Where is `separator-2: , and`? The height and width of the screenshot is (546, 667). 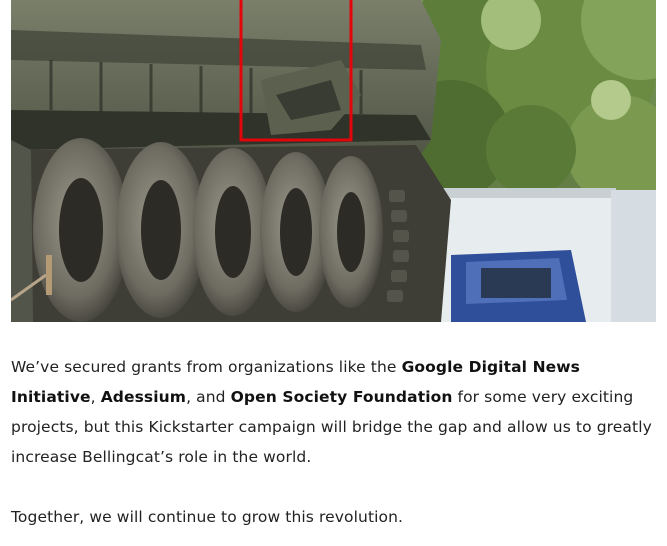 separator-2: , and is located at coordinates (208, 397).